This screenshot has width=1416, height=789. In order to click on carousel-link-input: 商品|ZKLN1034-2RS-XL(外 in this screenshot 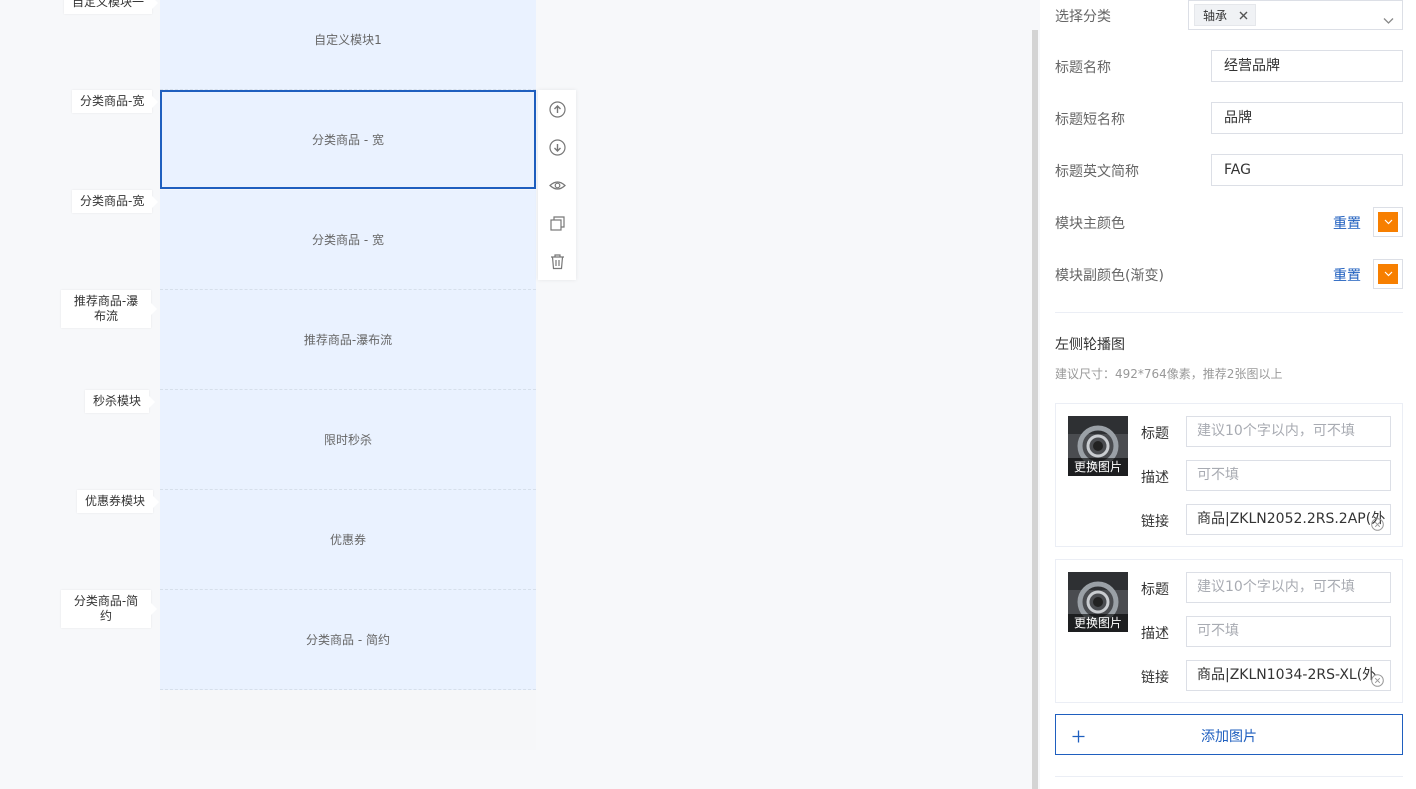, I will do `click(1288, 675)`.